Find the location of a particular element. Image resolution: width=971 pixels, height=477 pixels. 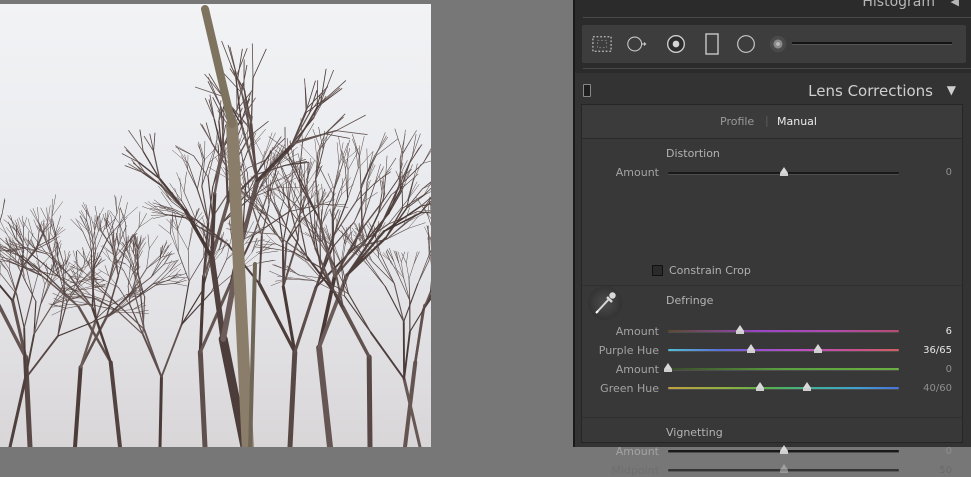

distortion-amount-value: 0 is located at coordinates (927, 172).